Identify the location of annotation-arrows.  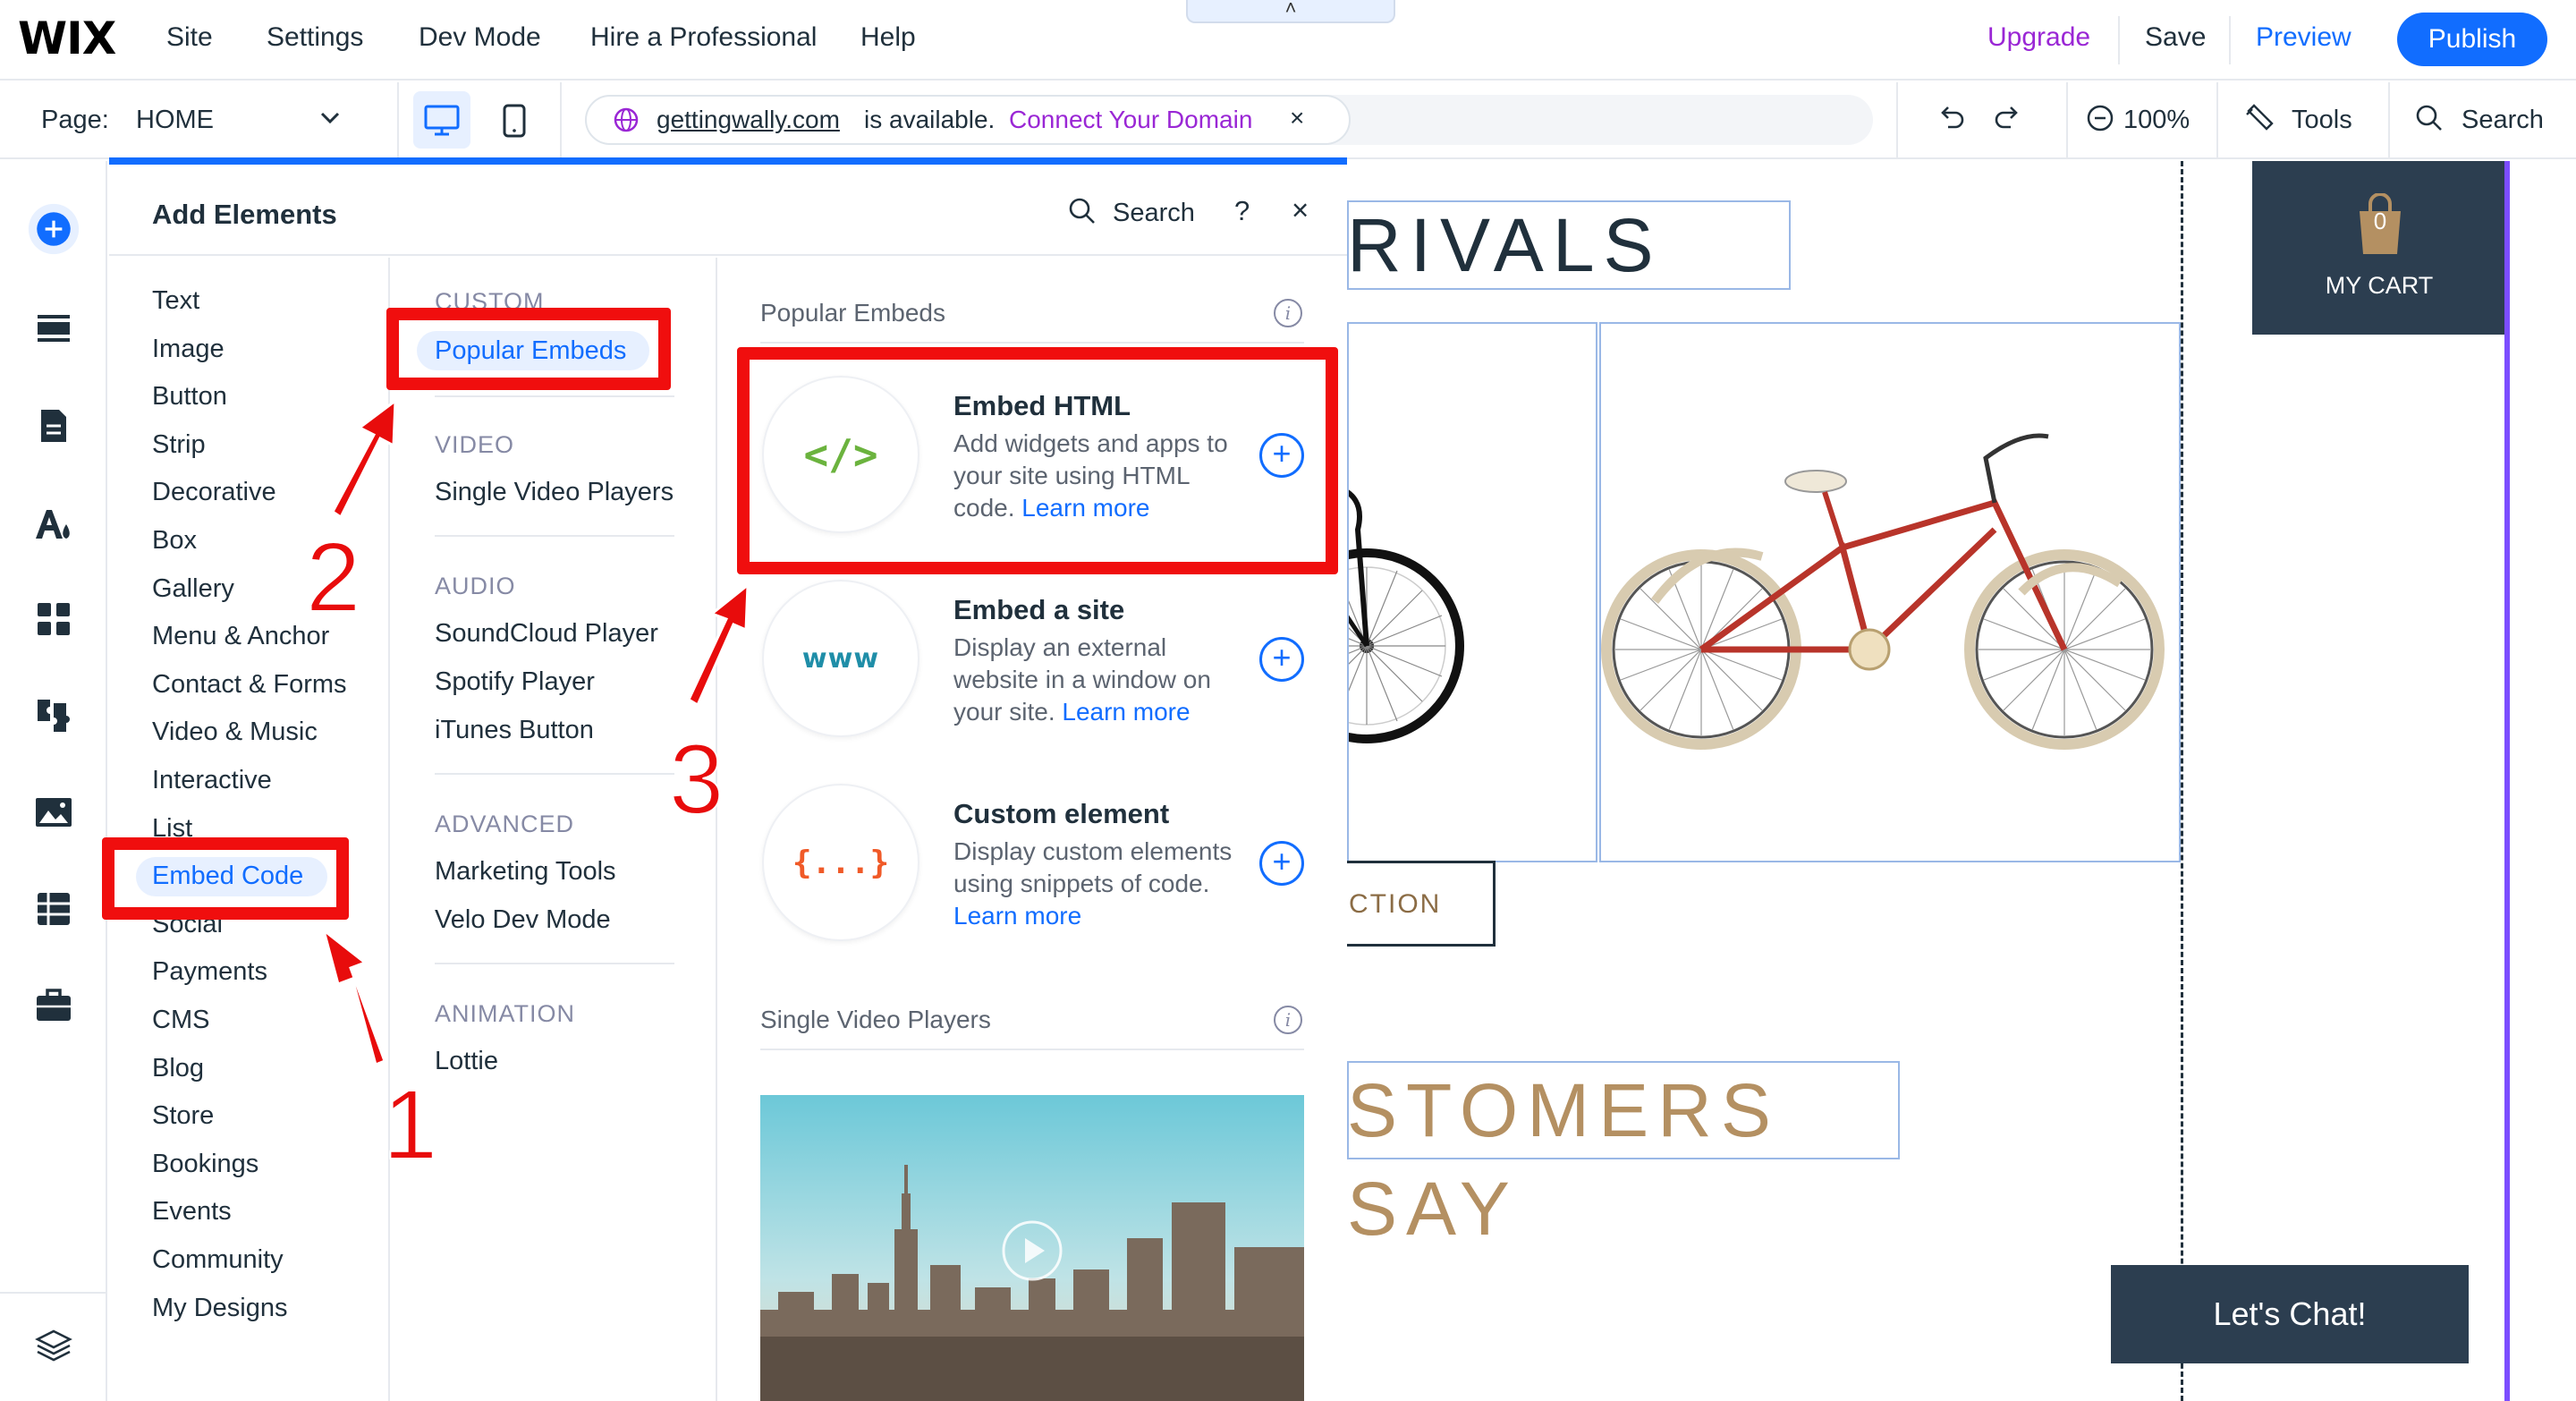
(535, 732).